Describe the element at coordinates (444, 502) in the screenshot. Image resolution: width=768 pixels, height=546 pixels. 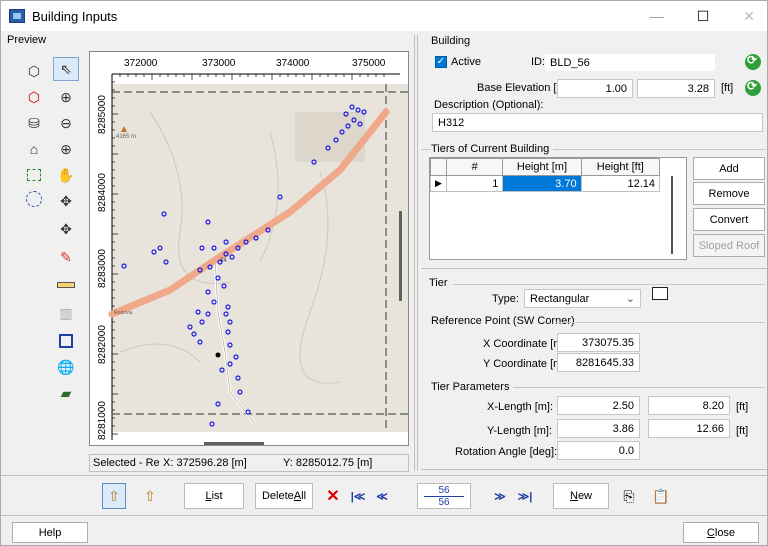
I see `total-records: 56` at that location.